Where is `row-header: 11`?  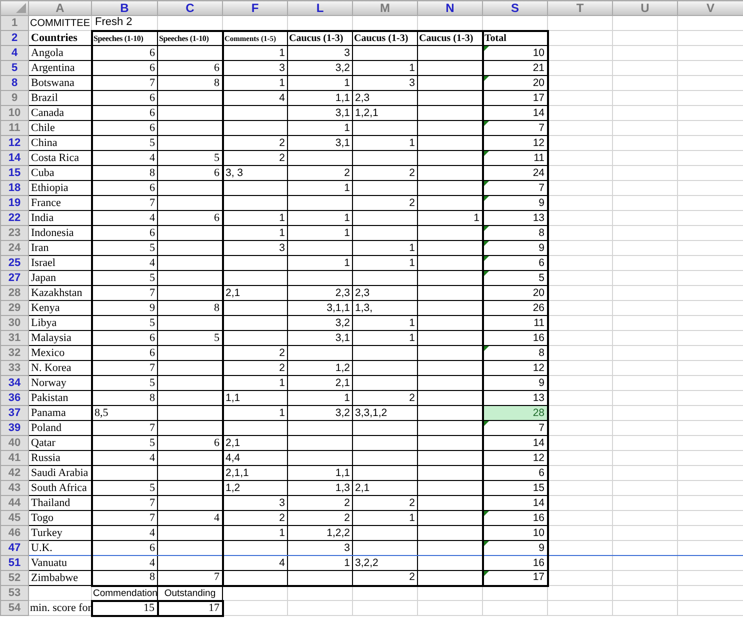
row-header: 11 is located at coordinates (14, 128).